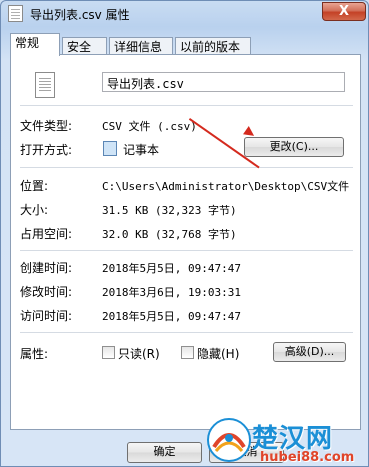  Describe the element at coordinates (307, 457) in the screenshot. I see `watermark-site: hubei88.com` at that location.